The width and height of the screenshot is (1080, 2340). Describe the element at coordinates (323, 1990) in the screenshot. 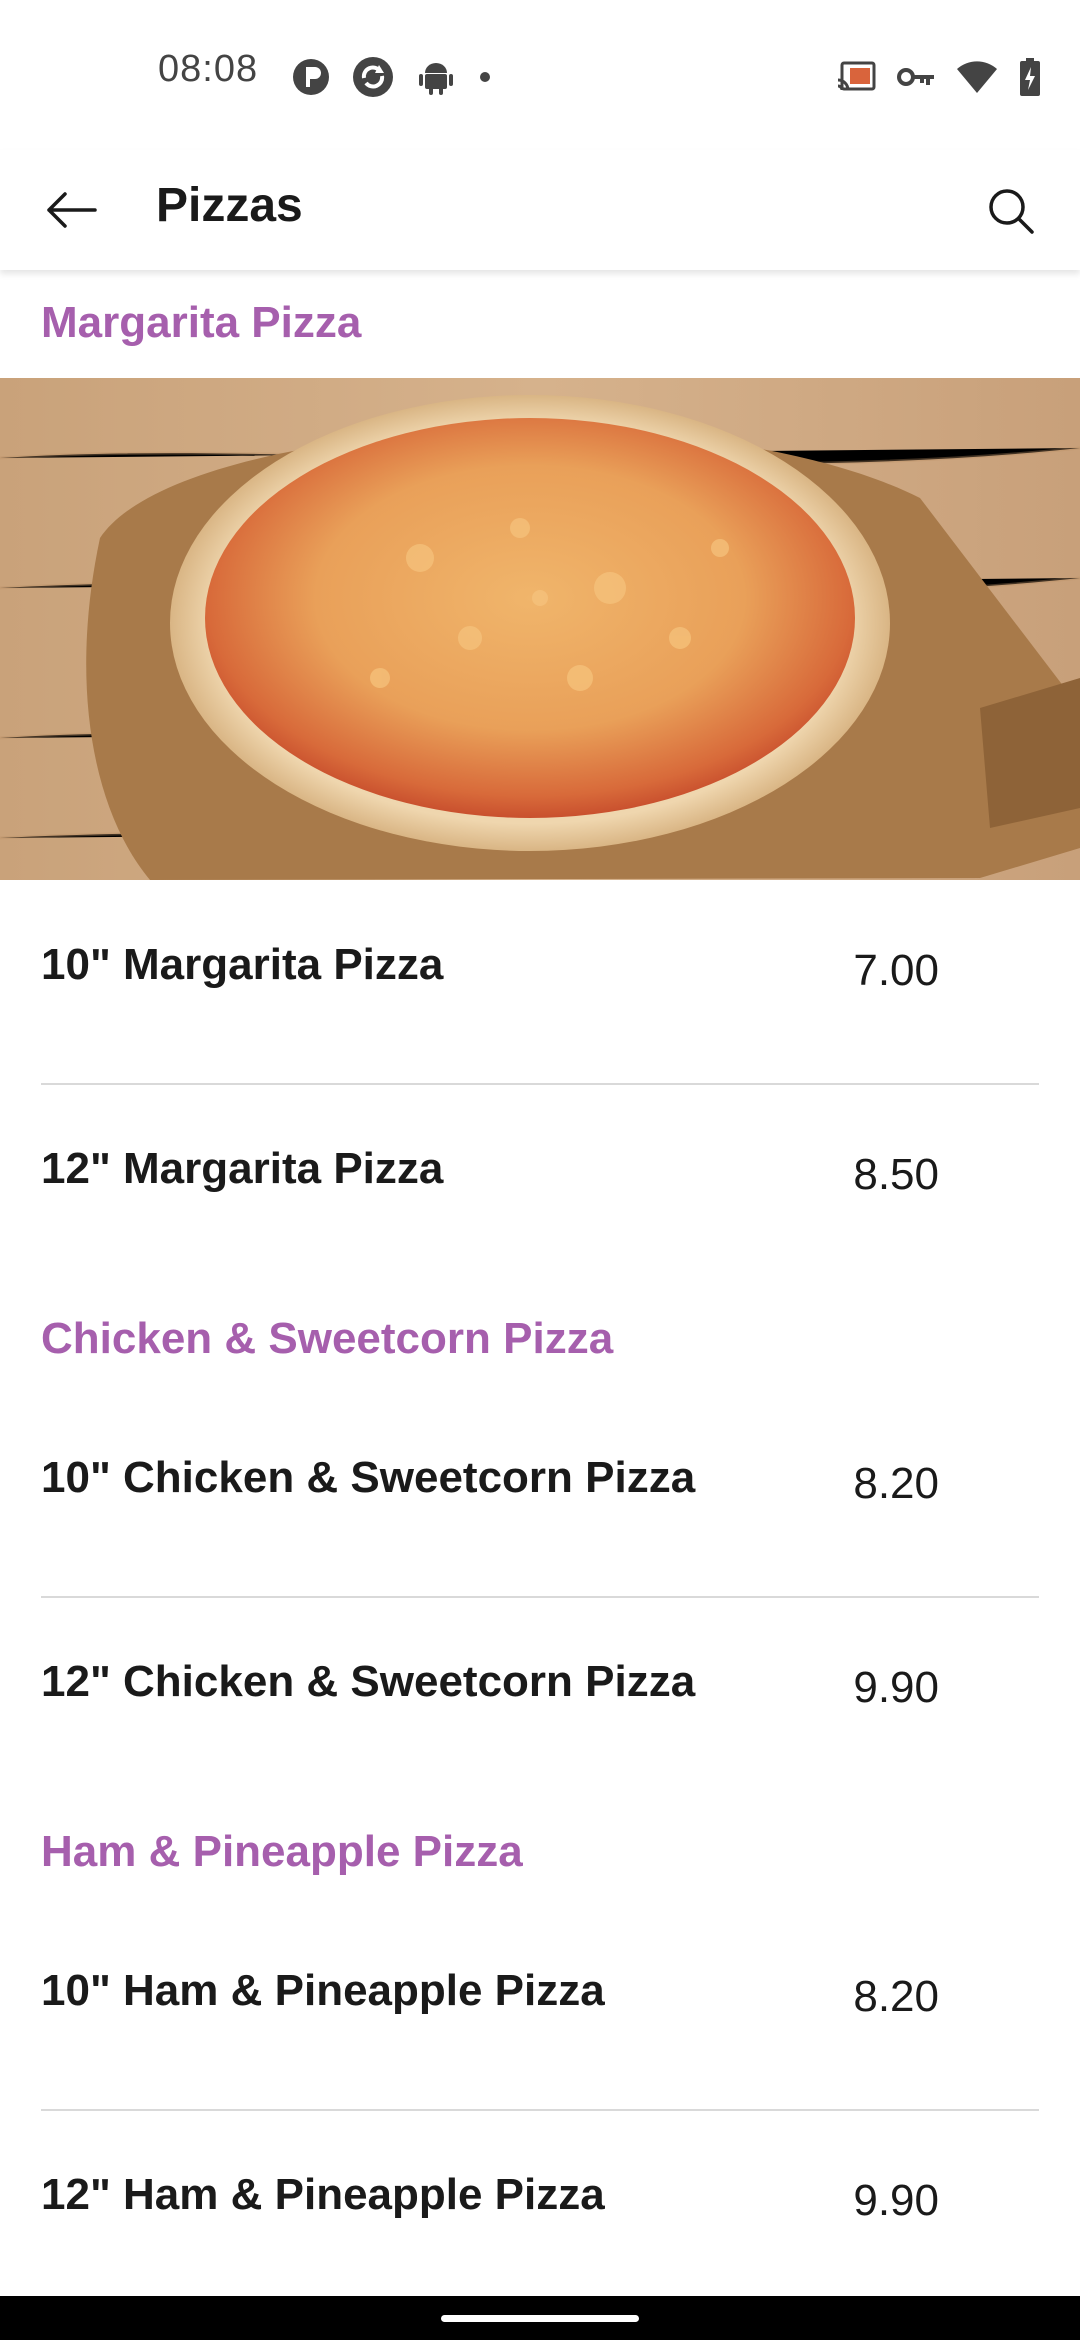

I see `item-name: 10" Ham & Pineapple Pizza` at that location.